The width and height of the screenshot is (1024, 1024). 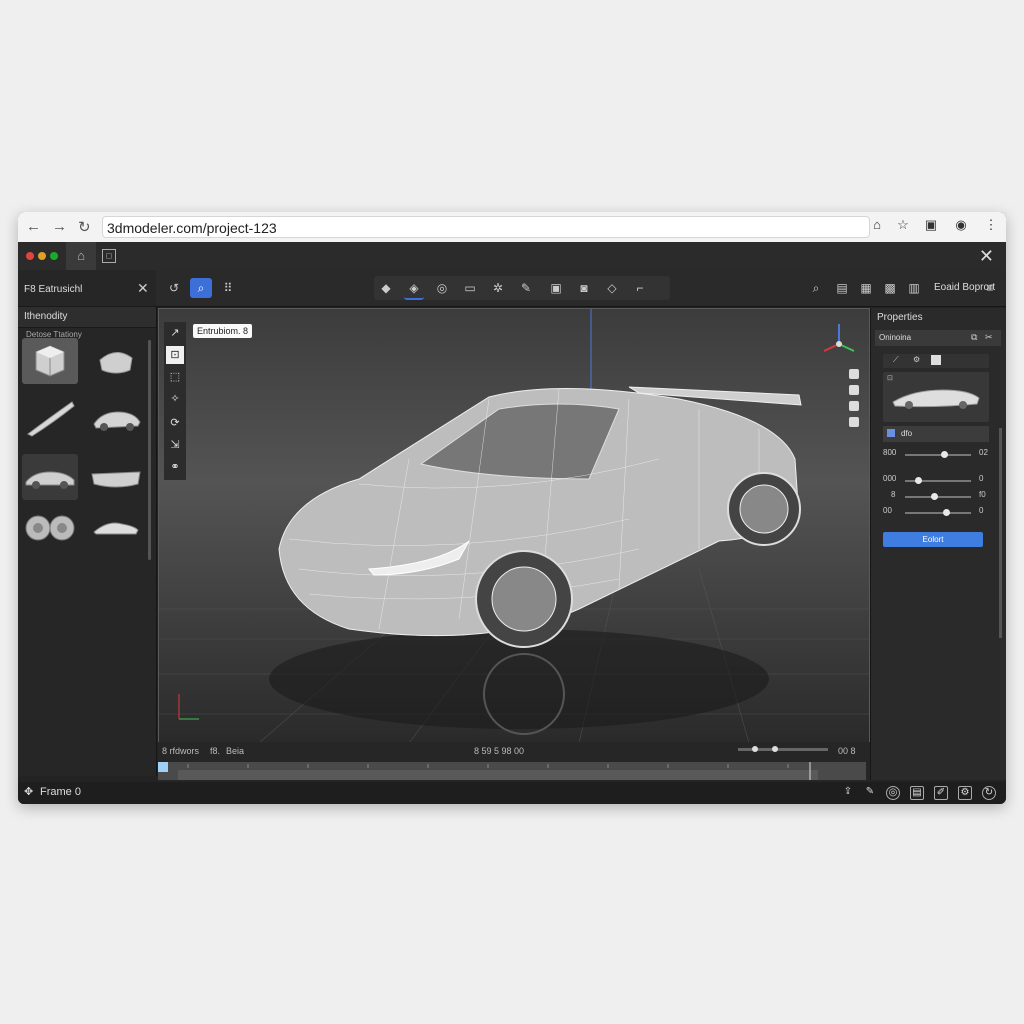 I want to click on layers-icon: ▦, so click(x=866, y=288).